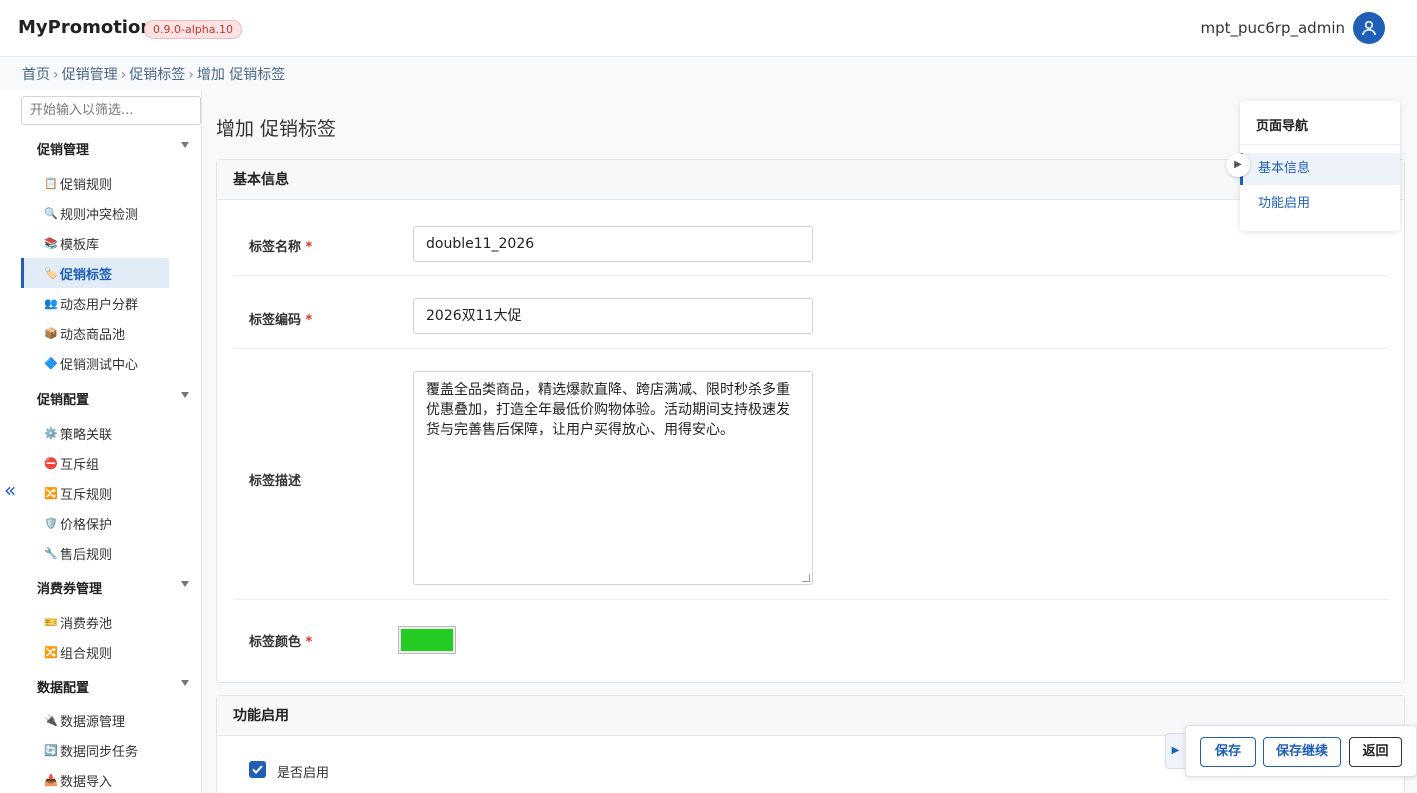 The width and height of the screenshot is (1417, 793). Describe the element at coordinates (86, 275) in the screenshot. I see `sidebar-item-label: 促销标签` at that location.